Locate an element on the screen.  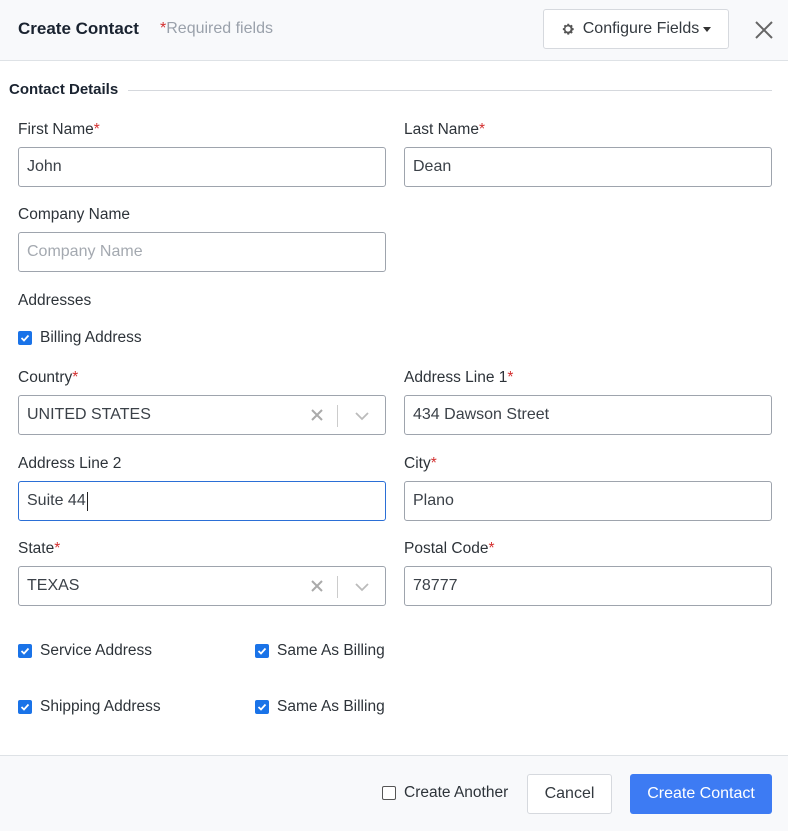
shipping-address-label: Shipping Address is located at coordinates (100, 706).